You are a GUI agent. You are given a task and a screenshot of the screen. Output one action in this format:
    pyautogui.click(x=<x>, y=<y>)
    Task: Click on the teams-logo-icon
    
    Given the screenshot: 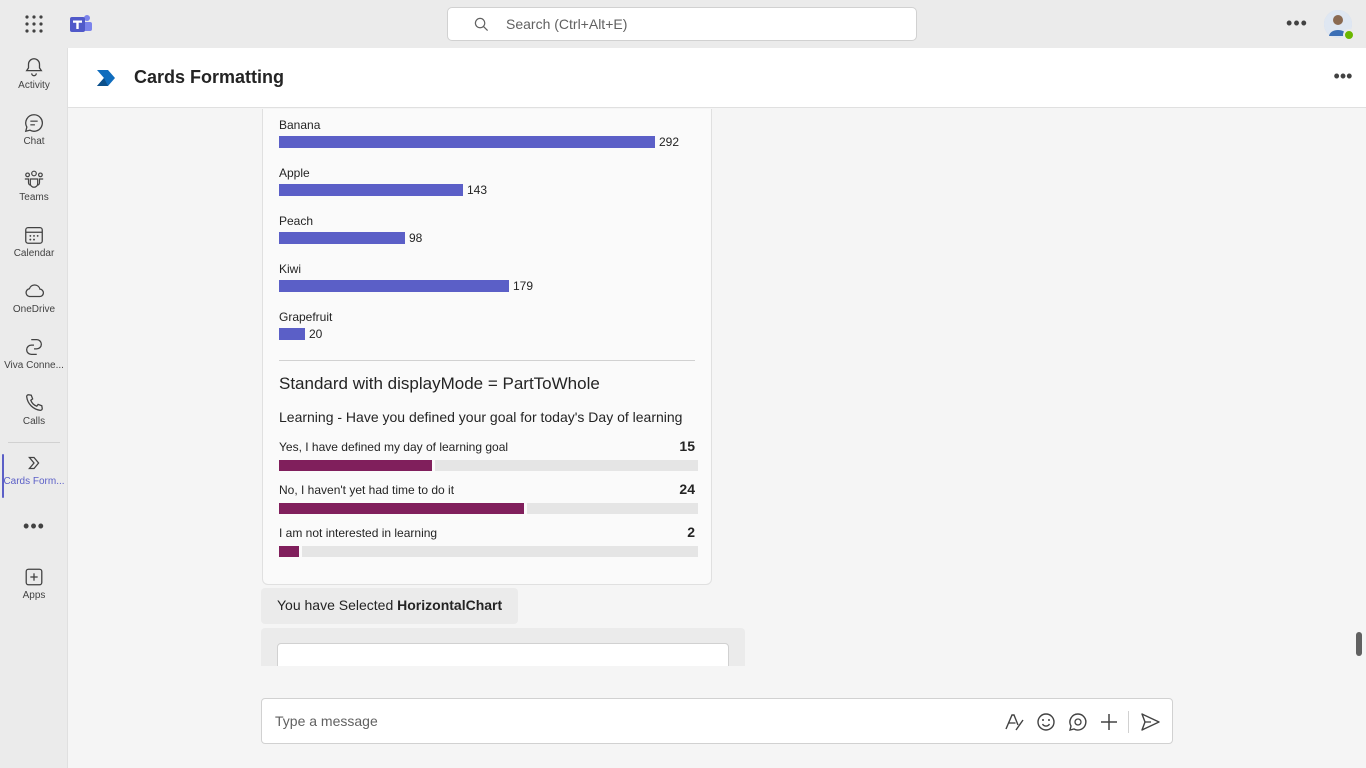 What is the action you would take?
    pyautogui.click(x=81, y=23)
    